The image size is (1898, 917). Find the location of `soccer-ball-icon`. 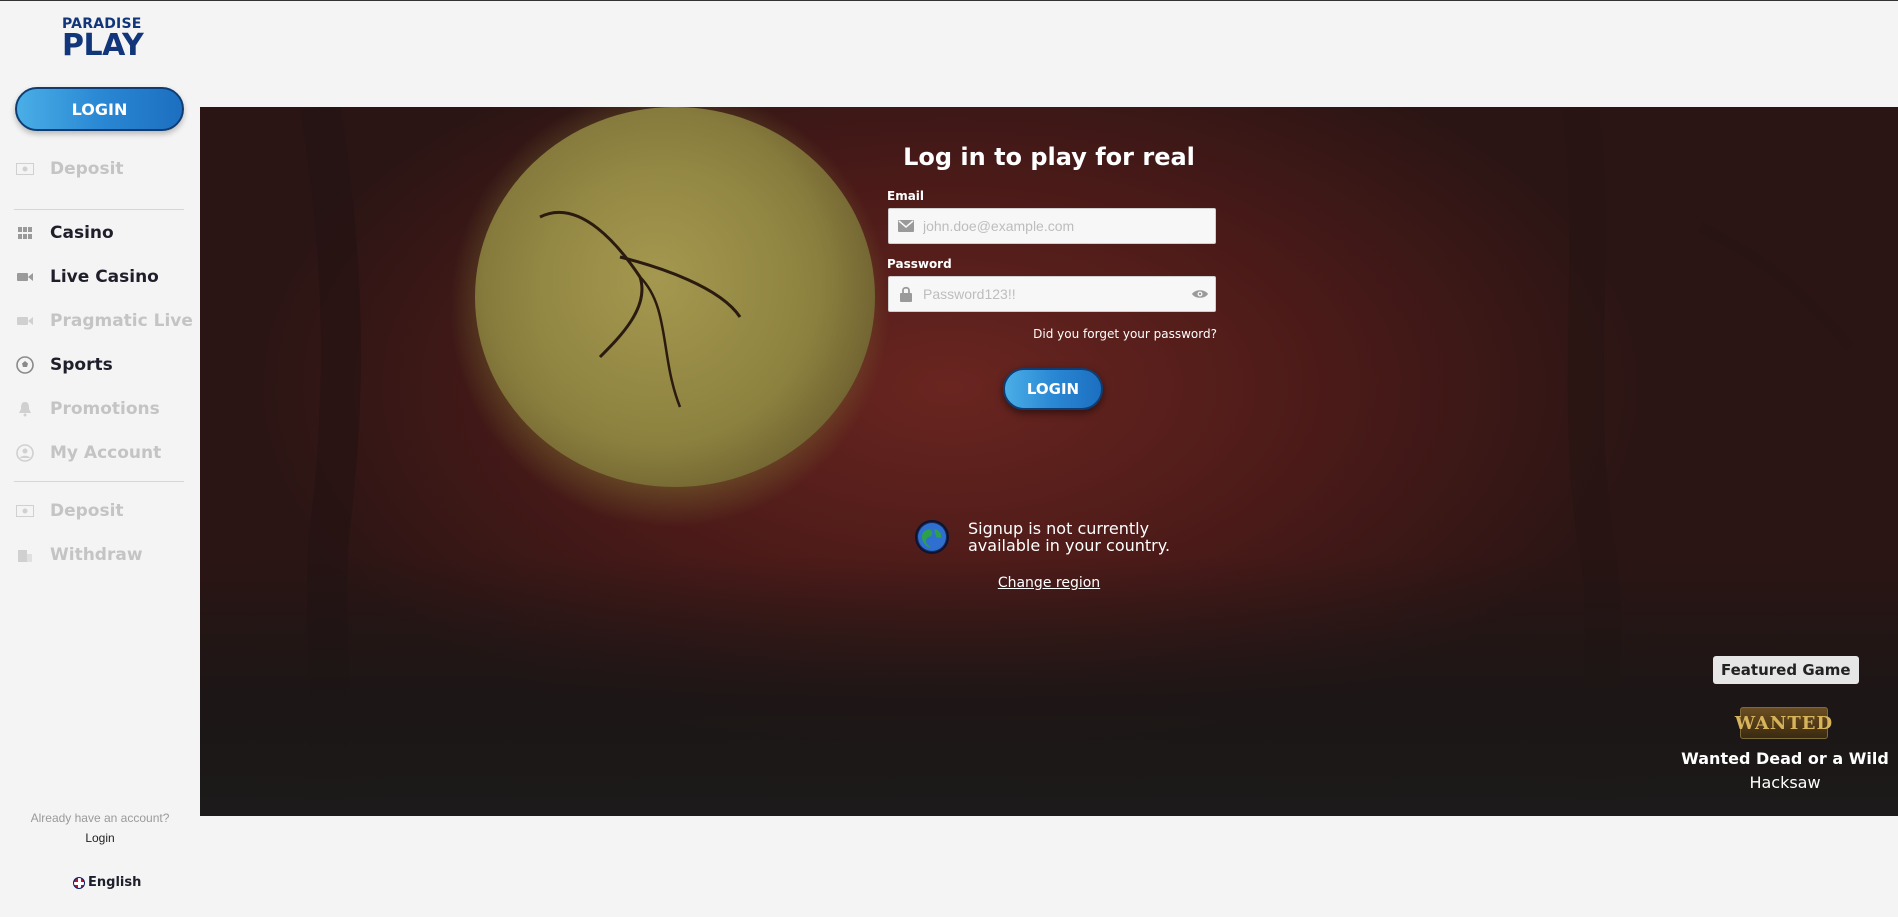

soccer-ball-icon is located at coordinates (25, 365).